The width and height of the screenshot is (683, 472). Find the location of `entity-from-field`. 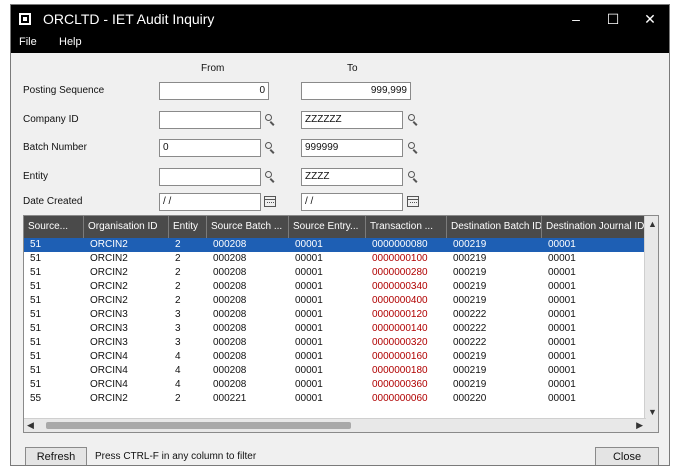

entity-from-field is located at coordinates (210, 177).